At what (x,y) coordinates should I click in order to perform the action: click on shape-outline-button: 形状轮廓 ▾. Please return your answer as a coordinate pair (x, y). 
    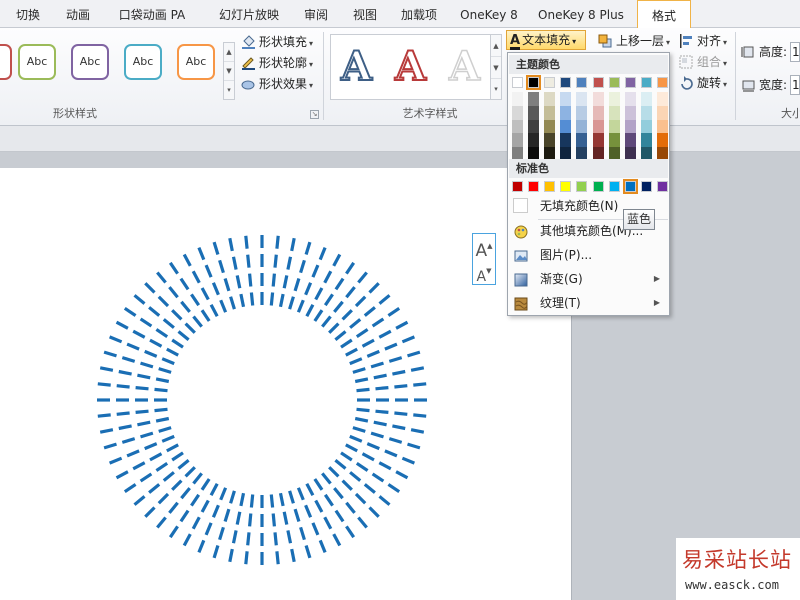
    Looking at the image, I should click on (277, 63).